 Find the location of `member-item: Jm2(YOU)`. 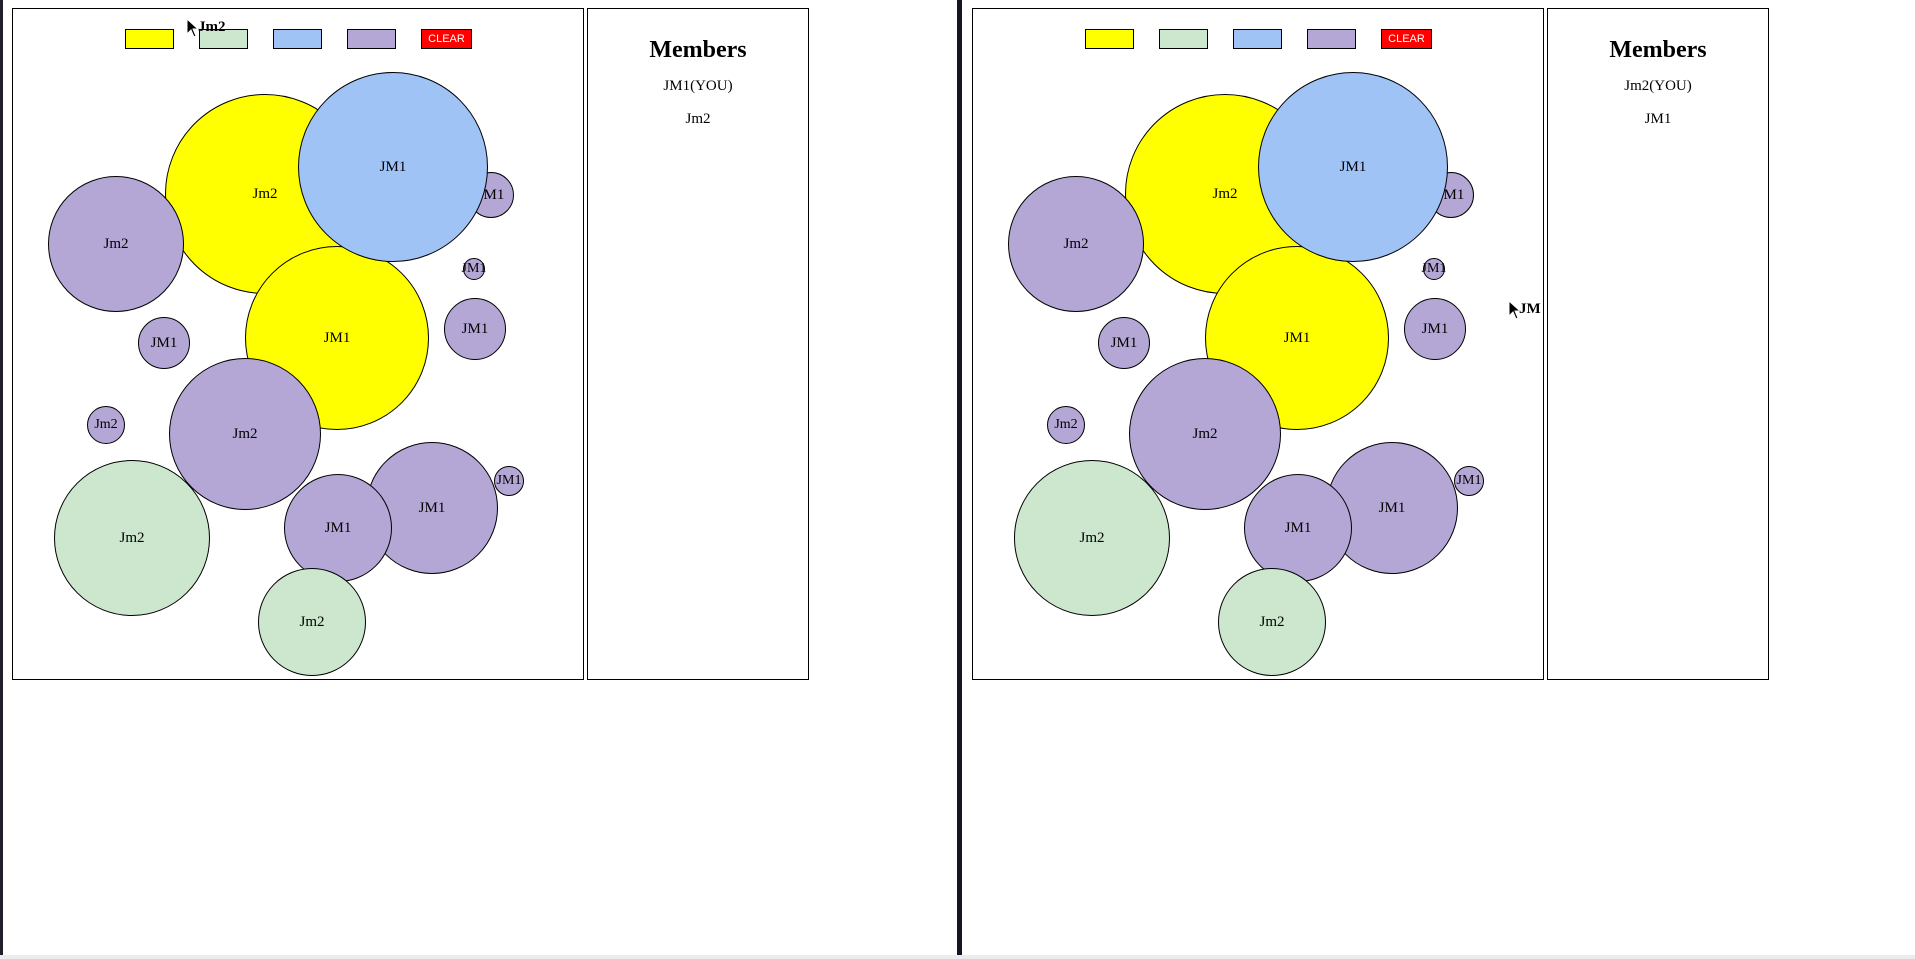

member-item: Jm2(YOU) is located at coordinates (1658, 86).